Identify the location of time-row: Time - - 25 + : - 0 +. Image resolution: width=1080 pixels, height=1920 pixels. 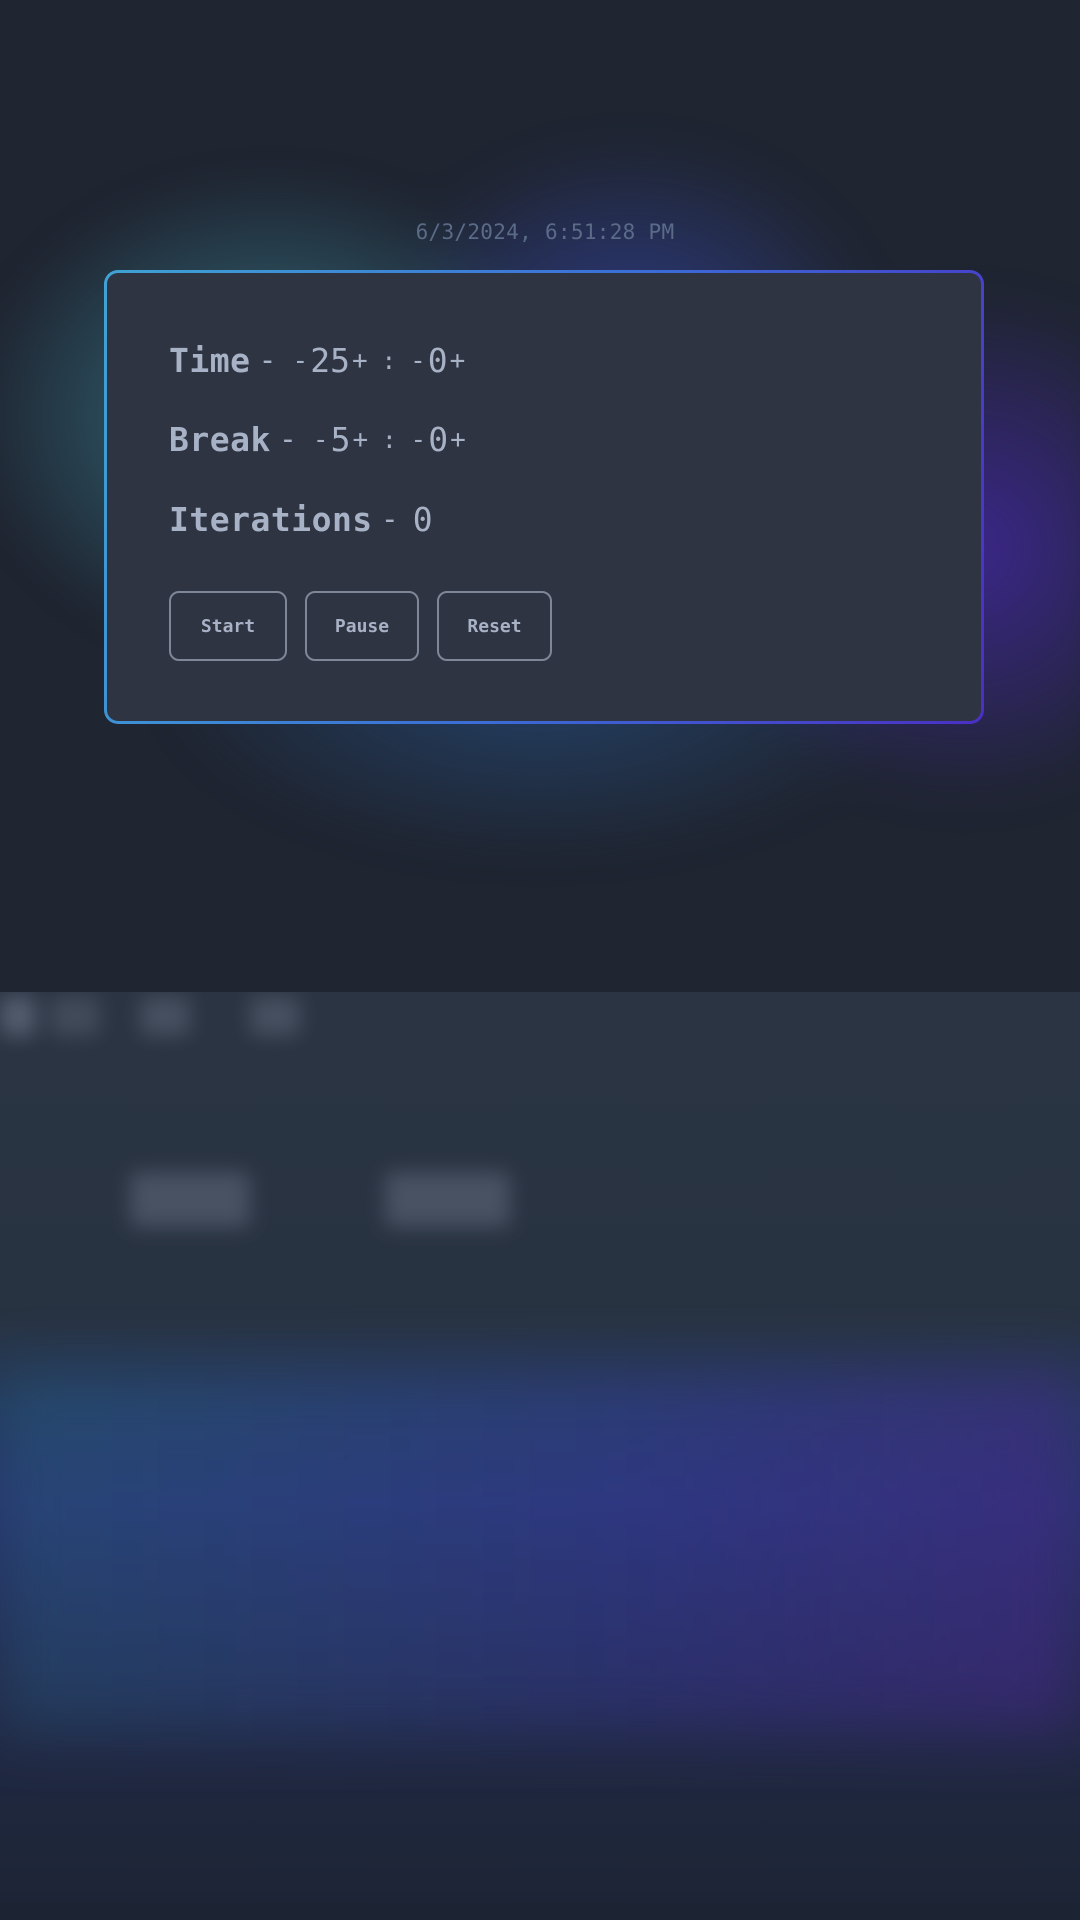
(318, 360).